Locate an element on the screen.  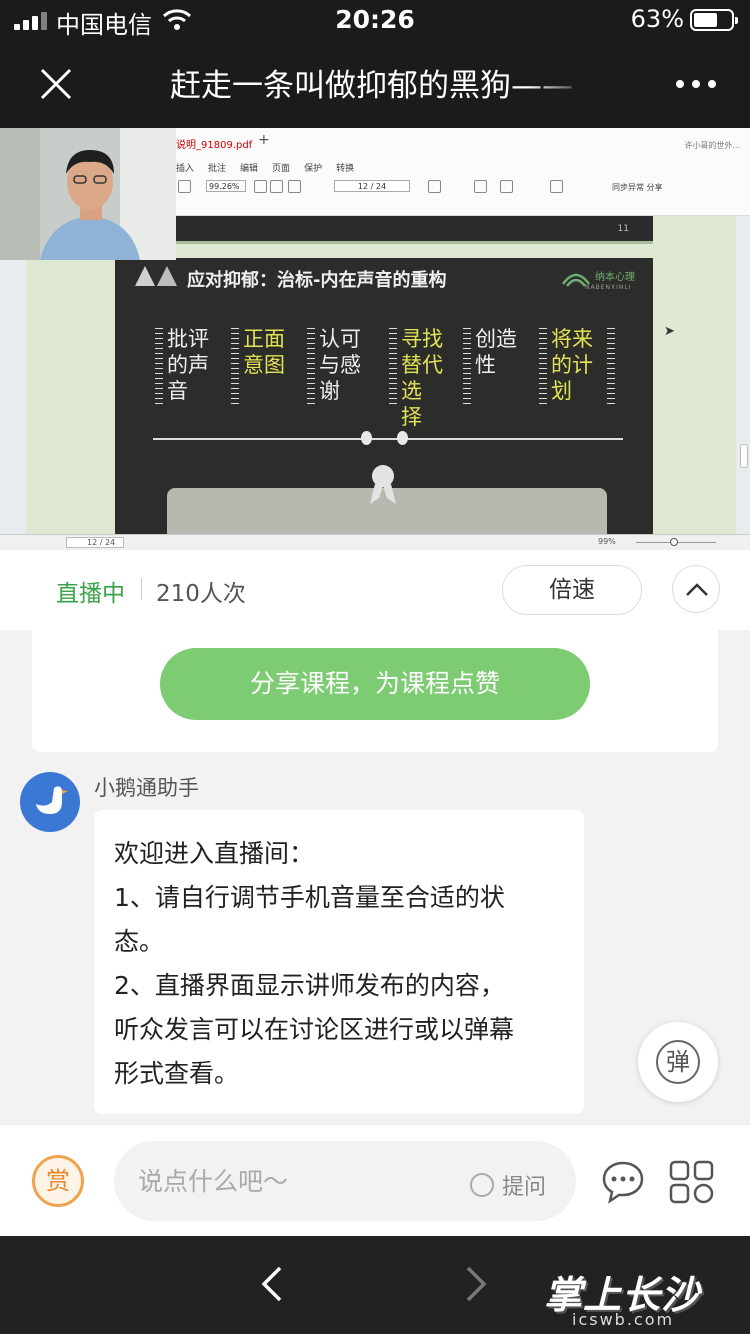
menu-item: 插入 is located at coordinates (185, 169).